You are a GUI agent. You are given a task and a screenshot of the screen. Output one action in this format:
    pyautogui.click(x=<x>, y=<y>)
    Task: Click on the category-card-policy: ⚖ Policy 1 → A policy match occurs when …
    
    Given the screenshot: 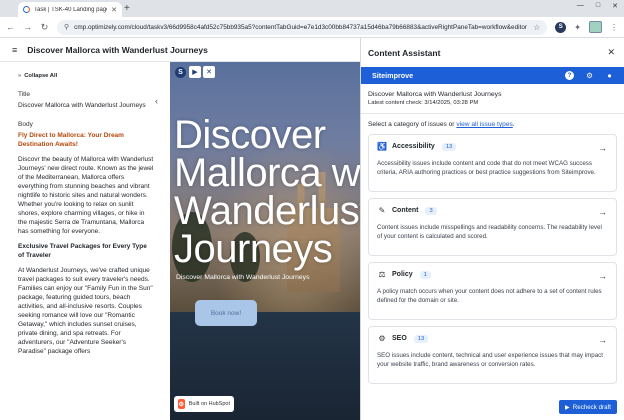 What is the action you would take?
    pyautogui.click(x=492, y=291)
    